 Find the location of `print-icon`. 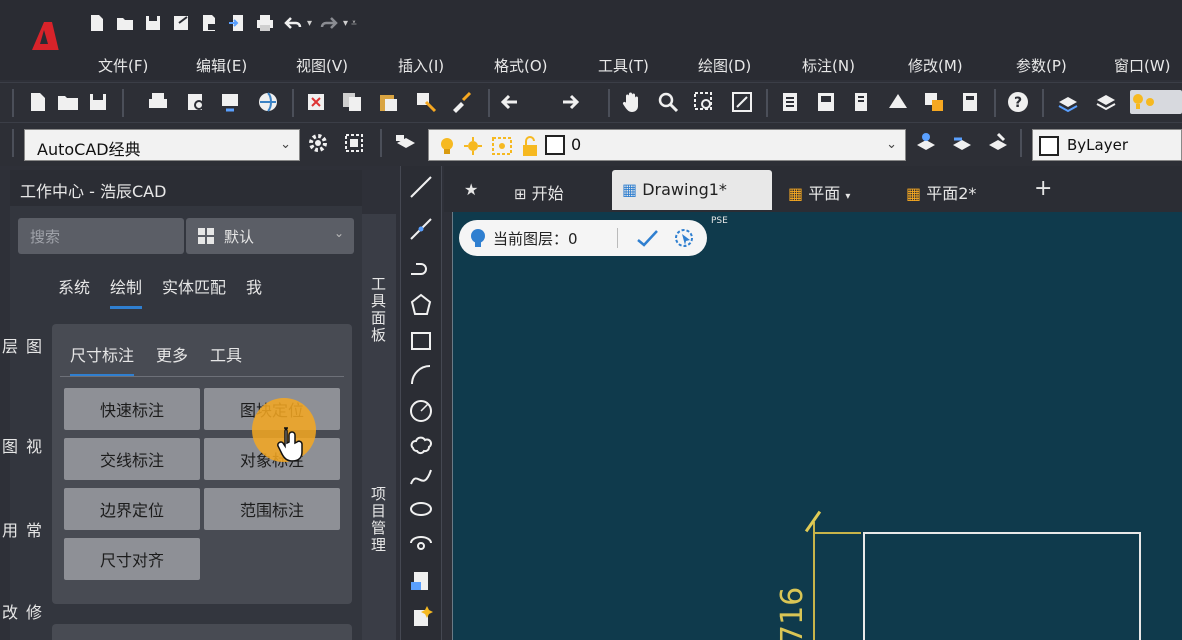

print-icon is located at coordinates (265, 23).